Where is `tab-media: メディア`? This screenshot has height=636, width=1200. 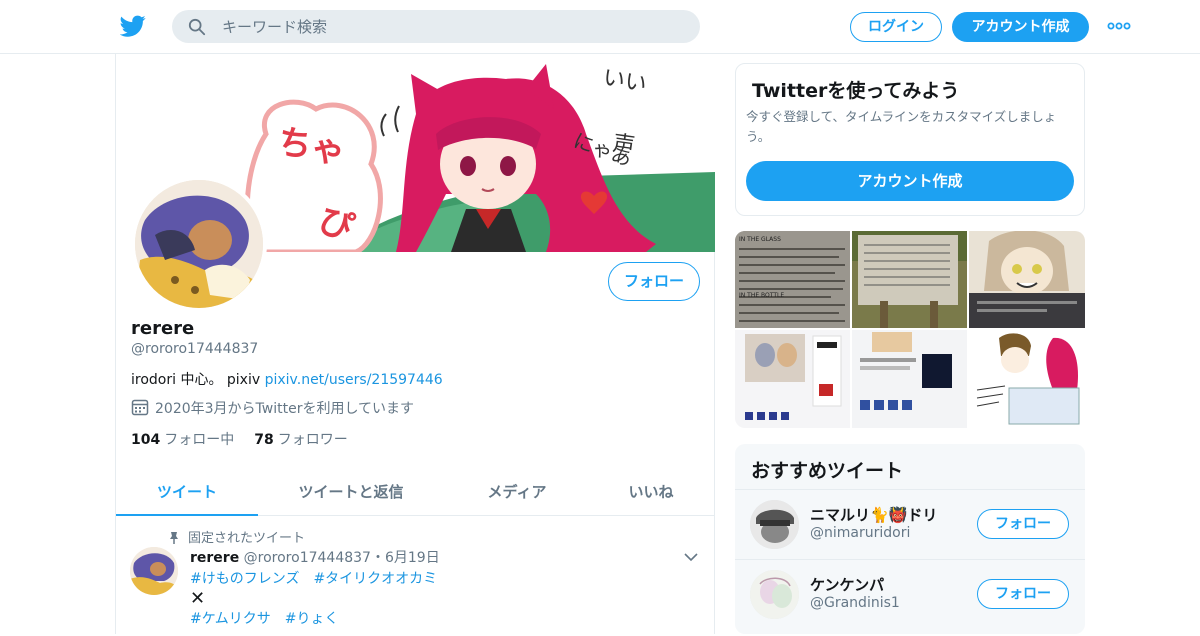
tab-media: メディア is located at coordinates (517, 492).